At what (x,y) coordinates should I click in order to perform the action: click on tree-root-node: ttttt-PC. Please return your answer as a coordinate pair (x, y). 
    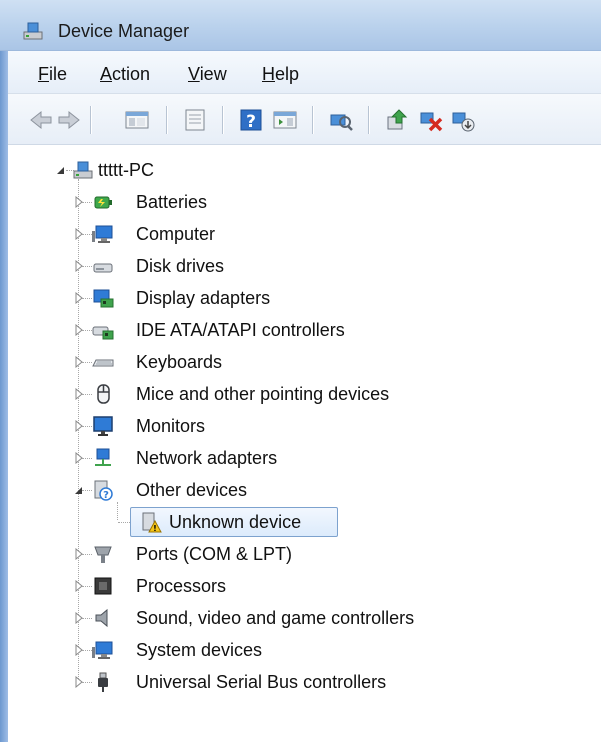
    Looking at the image, I should click on (158, 171).